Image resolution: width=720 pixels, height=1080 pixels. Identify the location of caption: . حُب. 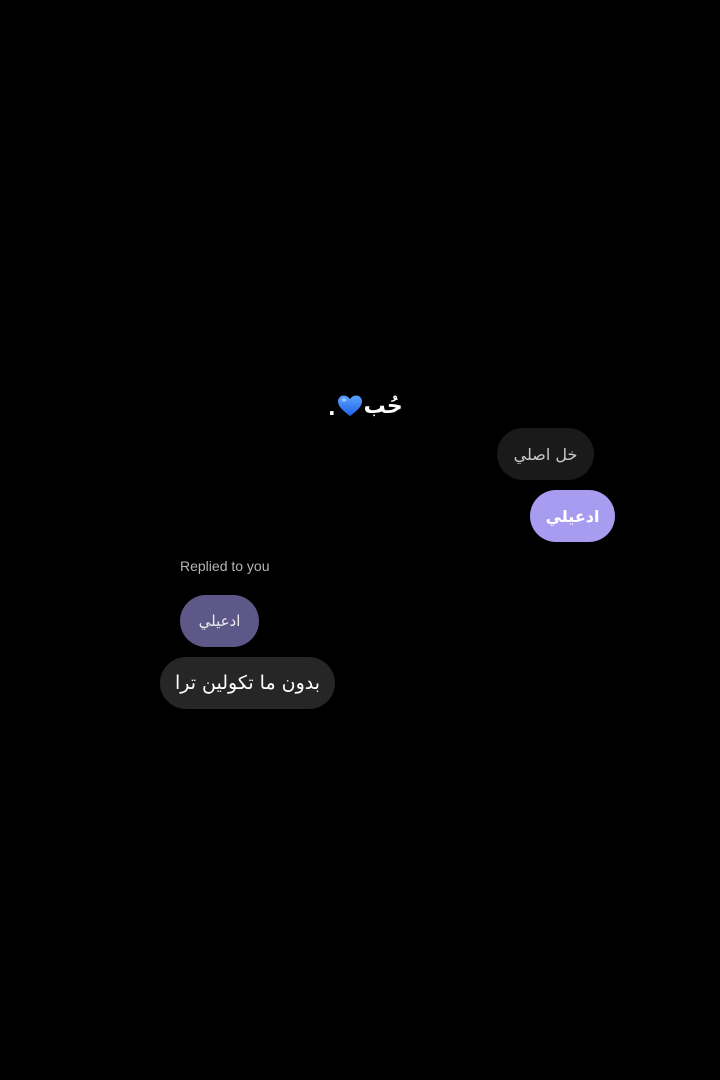
(365, 406).